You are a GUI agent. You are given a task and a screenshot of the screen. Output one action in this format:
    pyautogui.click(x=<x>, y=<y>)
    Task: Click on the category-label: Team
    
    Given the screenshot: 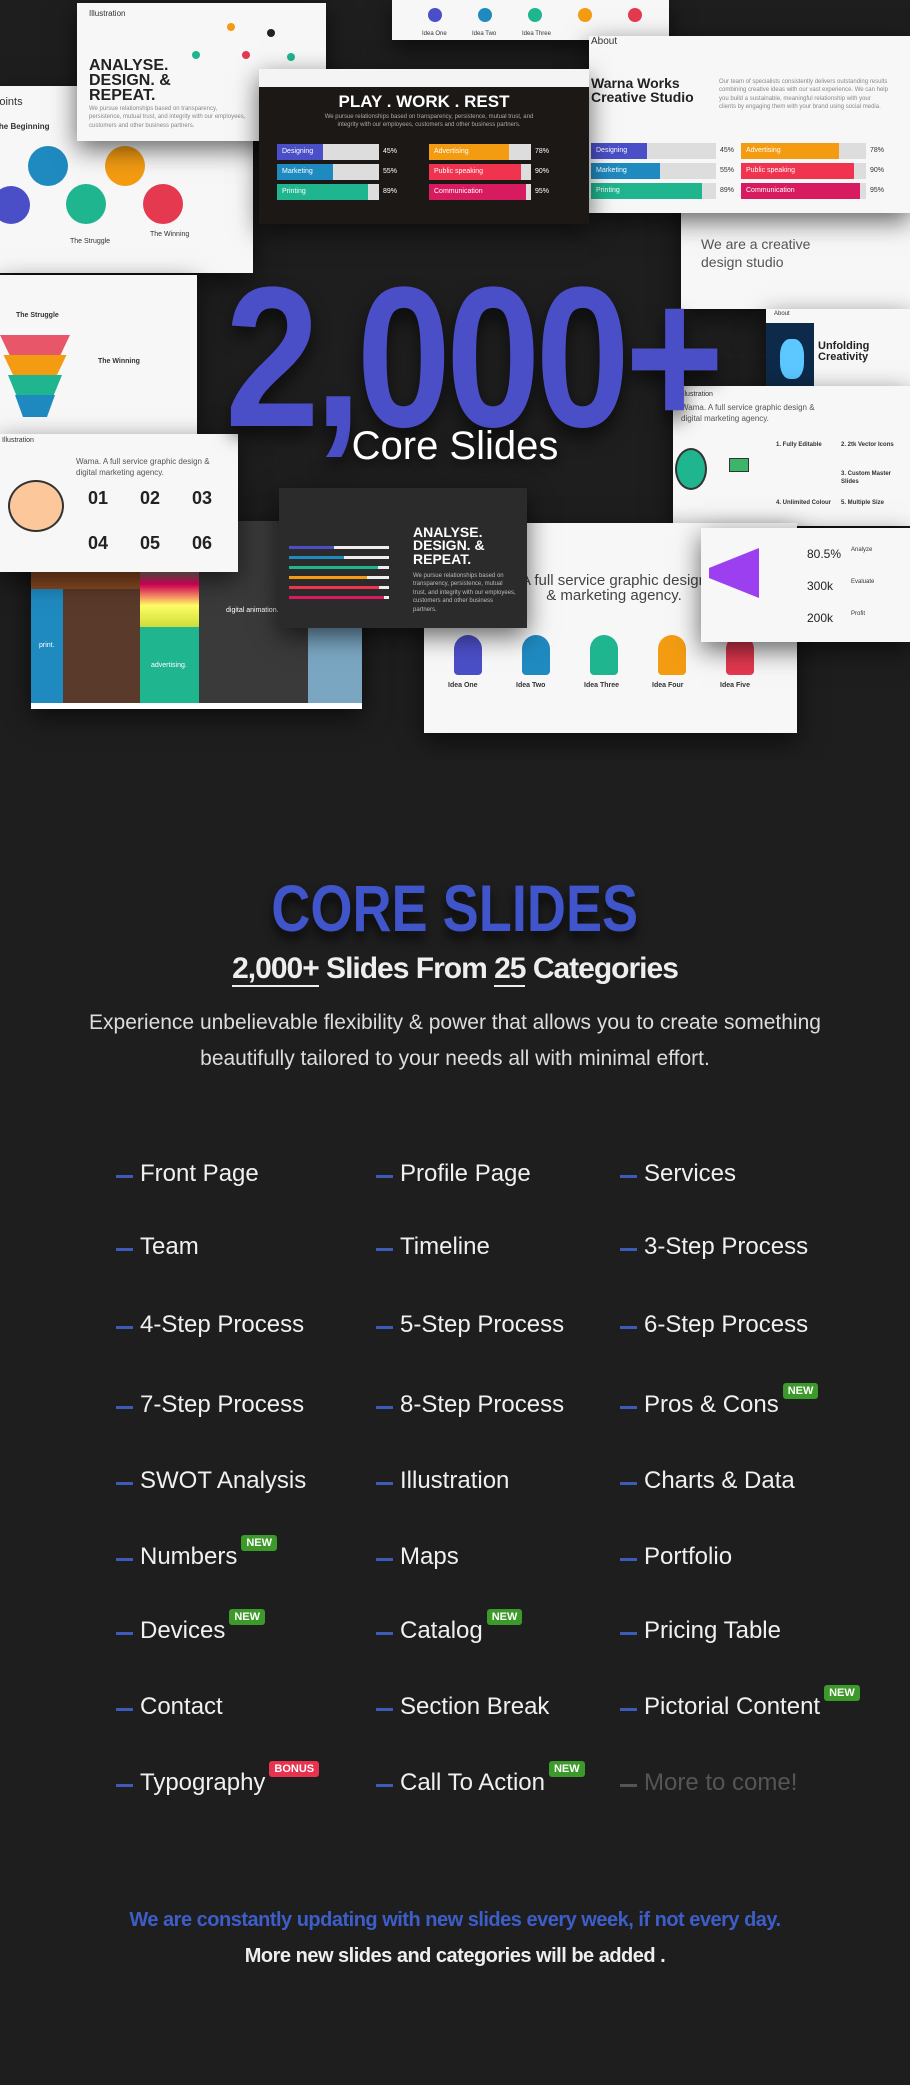 What is the action you would take?
    pyautogui.click(x=169, y=1246)
    